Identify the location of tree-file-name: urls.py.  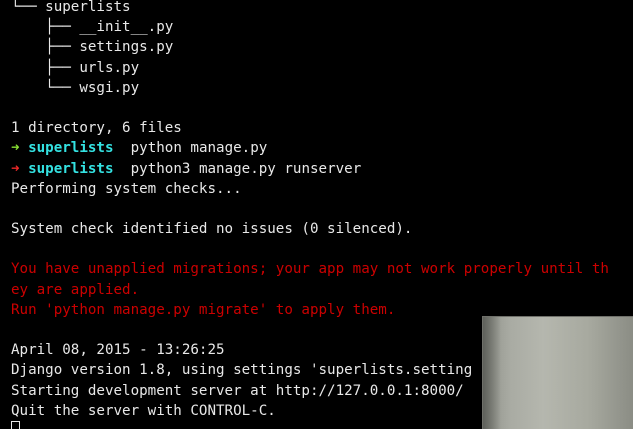
(109, 67).